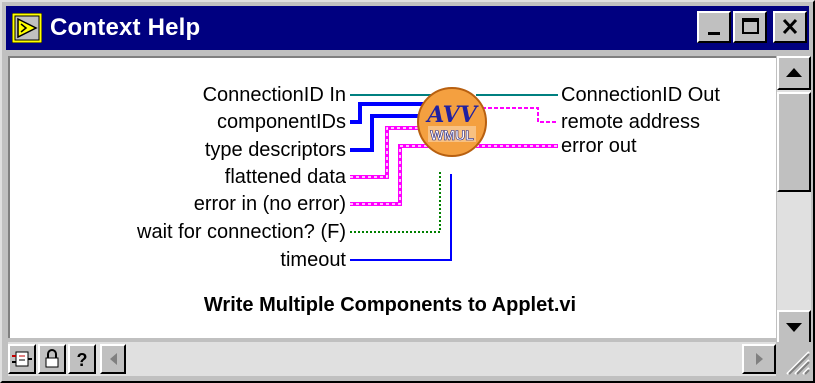 This screenshot has width=815, height=383. What do you see at coordinates (390, 305) in the screenshot?
I see `vi-name: Write Multiple Components to Applet.vi` at bounding box center [390, 305].